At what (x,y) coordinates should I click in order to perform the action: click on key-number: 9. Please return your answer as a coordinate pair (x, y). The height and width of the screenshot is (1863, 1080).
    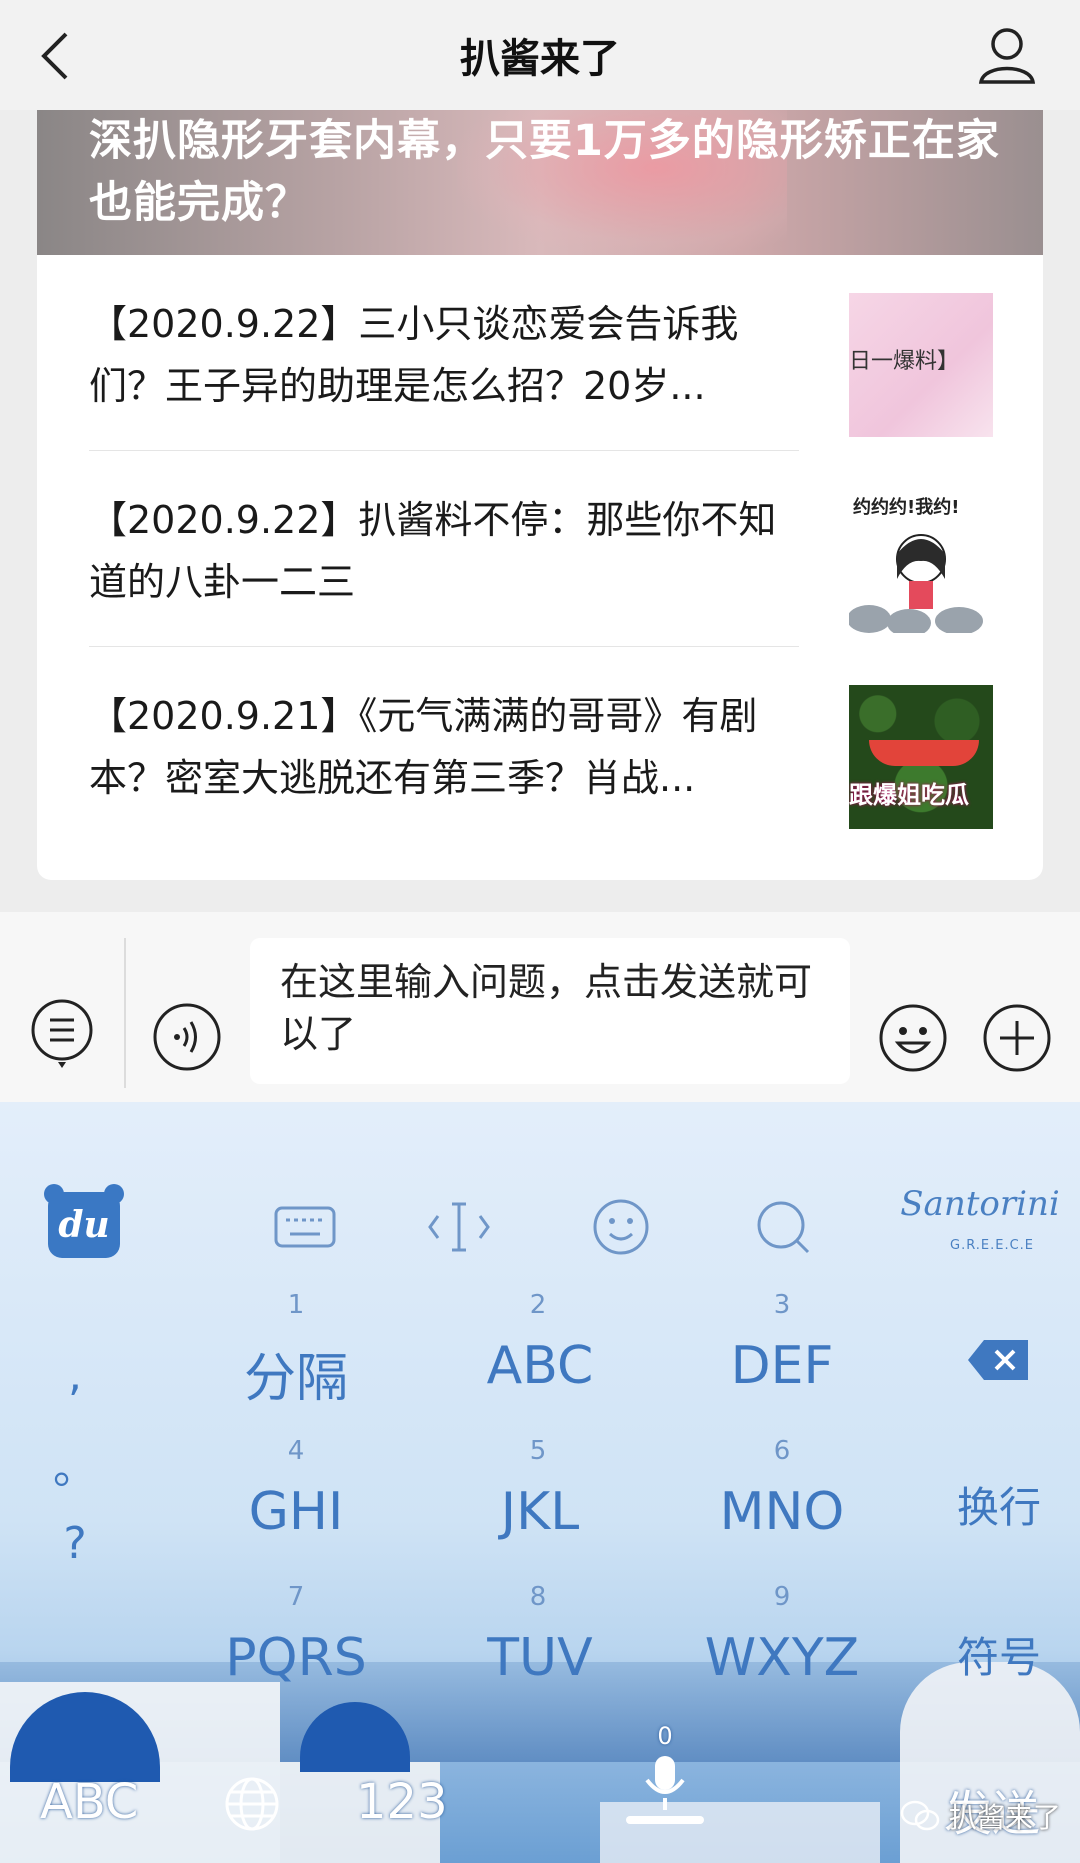
    Looking at the image, I should click on (782, 1597).